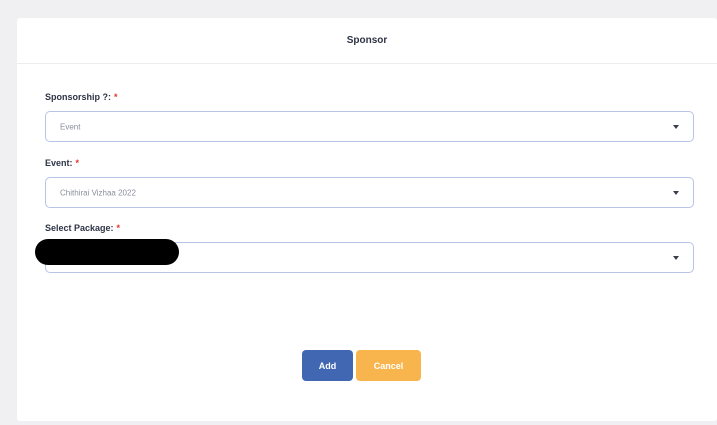 The height and width of the screenshot is (425, 717). What do you see at coordinates (327, 365) in the screenshot?
I see `add-button: Add` at bounding box center [327, 365].